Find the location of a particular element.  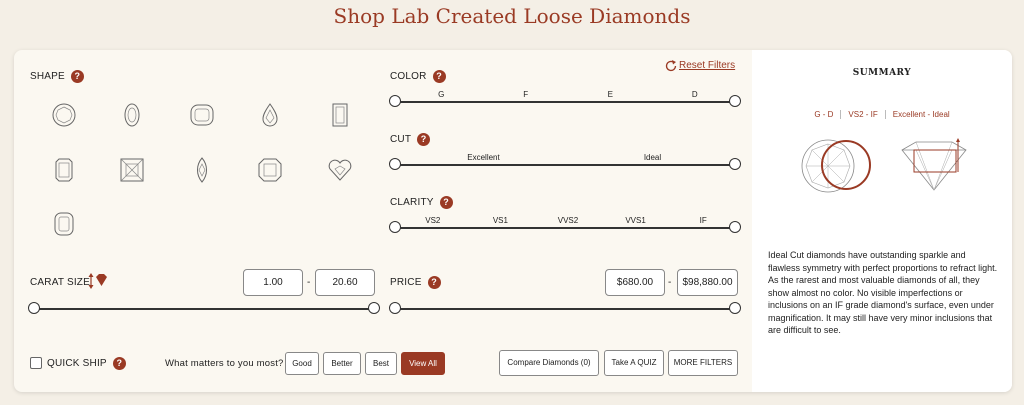

quick-ship-label: QUICK SHIP? is located at coordinates (86, 363).